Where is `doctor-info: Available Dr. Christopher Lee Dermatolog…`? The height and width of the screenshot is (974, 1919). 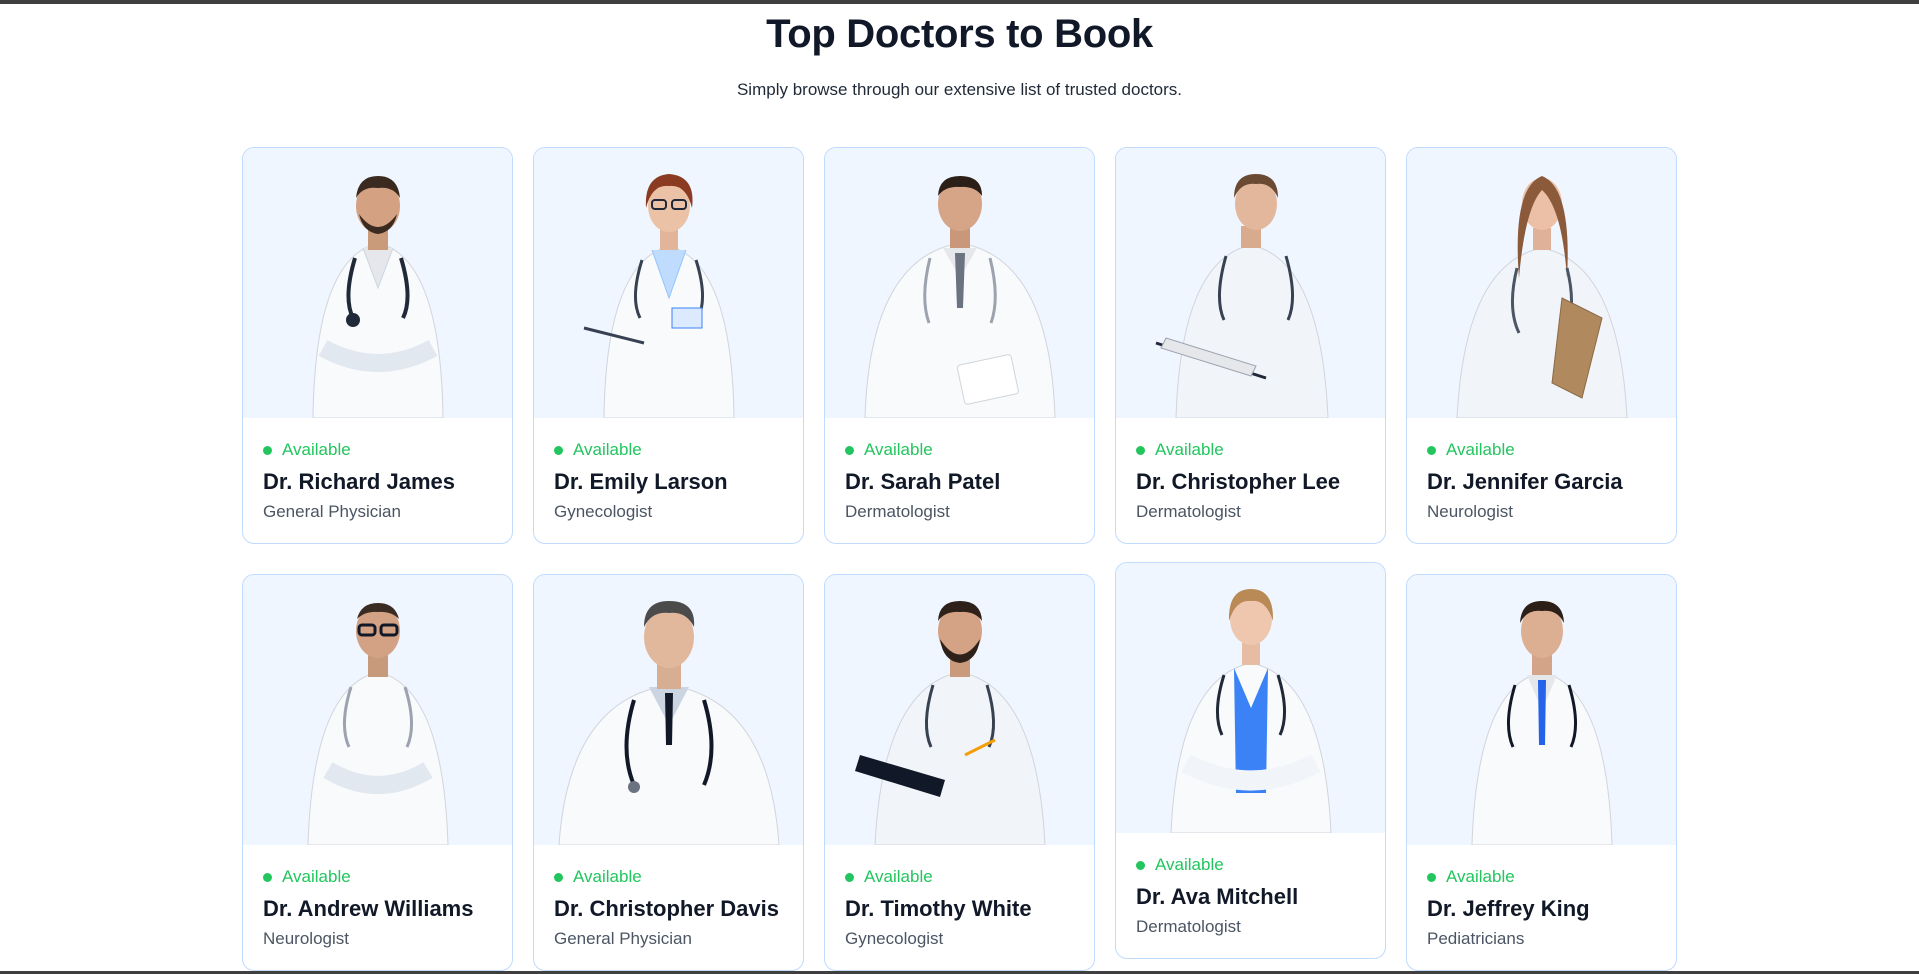 doctor-info: Available Dr. Christopher Lee Dermatolog… is located at coordinates (1254, 481).